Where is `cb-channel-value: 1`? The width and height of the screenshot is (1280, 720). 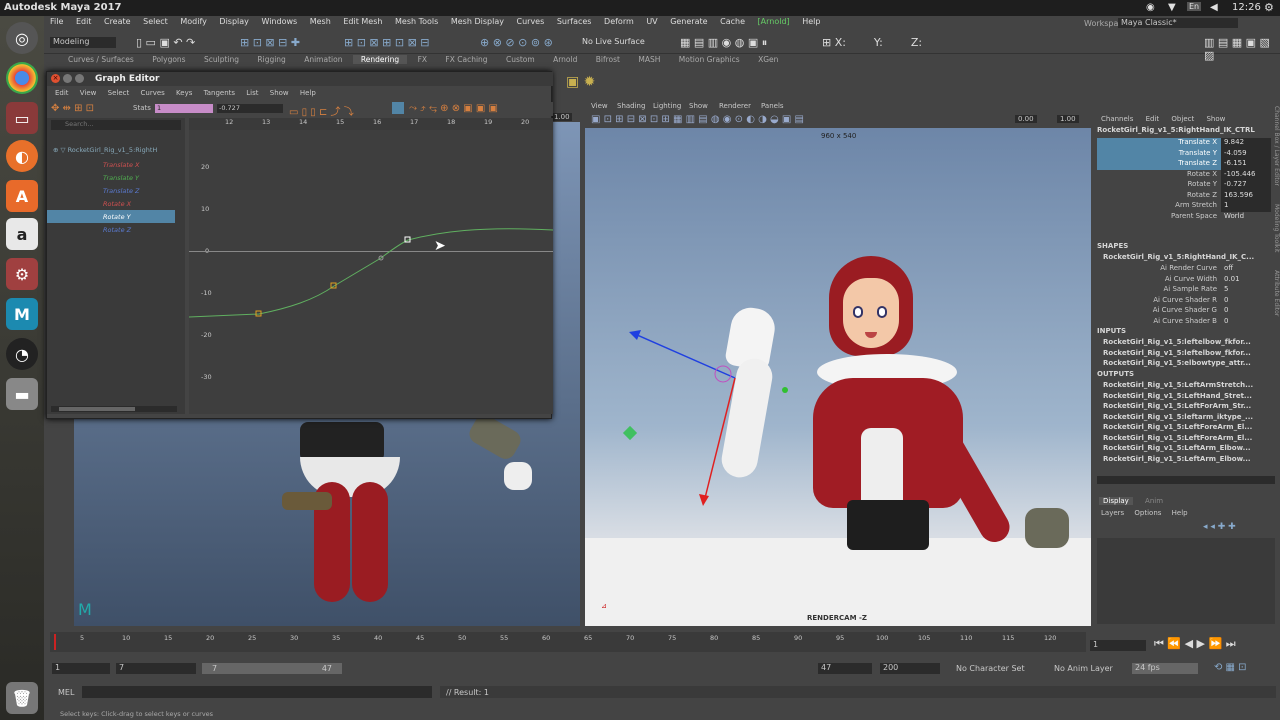
cb-channel-value: 1 is located at coordinates (1246, 206).